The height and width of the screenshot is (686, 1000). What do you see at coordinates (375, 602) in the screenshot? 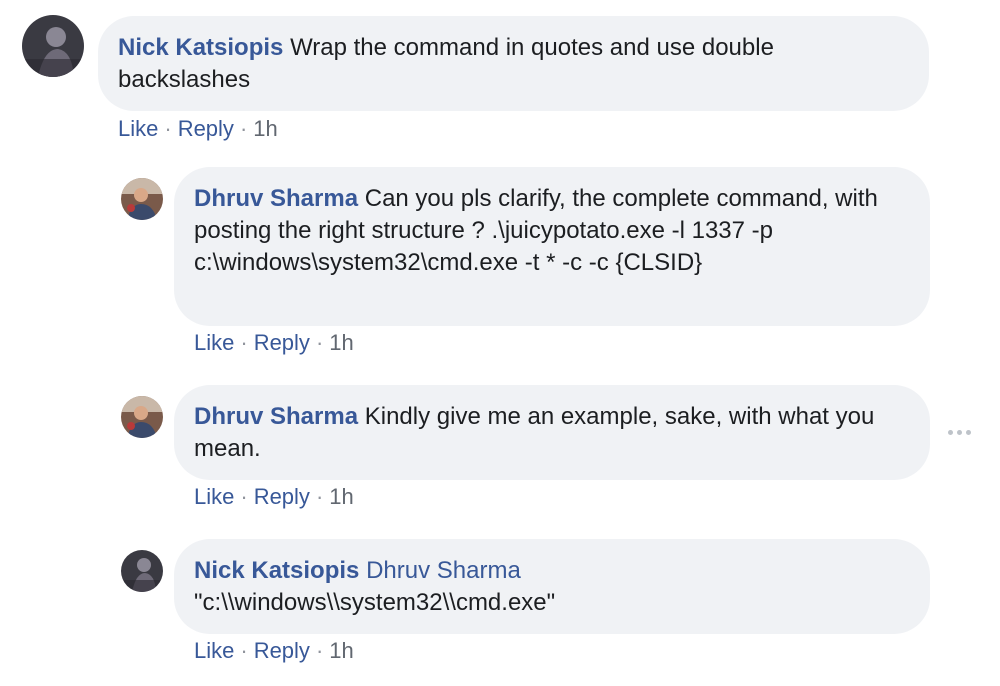
I see `comment-text: "c:\\windows\\system32\\cmd.exe"` at bounding box center [375, 602].